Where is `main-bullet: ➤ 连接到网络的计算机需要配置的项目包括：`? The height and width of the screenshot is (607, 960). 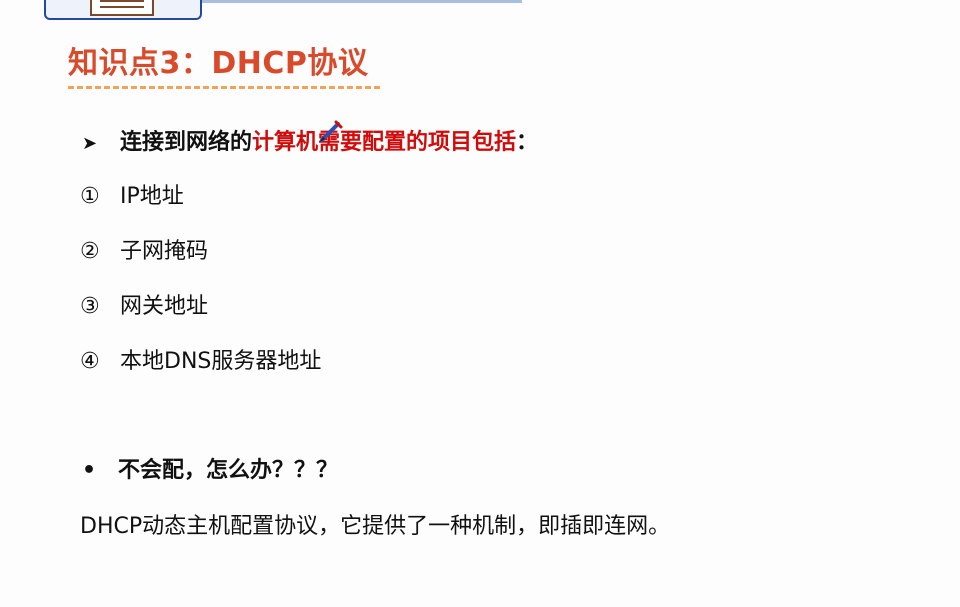
main-bullet: ➤ 连接到网络的计算机需要配置的项目包括： is located at coordinates (310, 140).